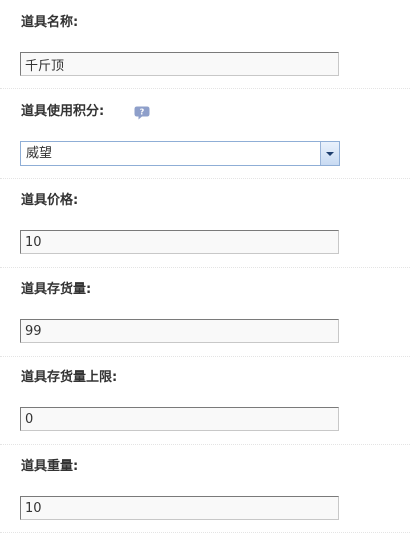  I want to click on item-weight-label: 道具重量:, so click(50, 466).